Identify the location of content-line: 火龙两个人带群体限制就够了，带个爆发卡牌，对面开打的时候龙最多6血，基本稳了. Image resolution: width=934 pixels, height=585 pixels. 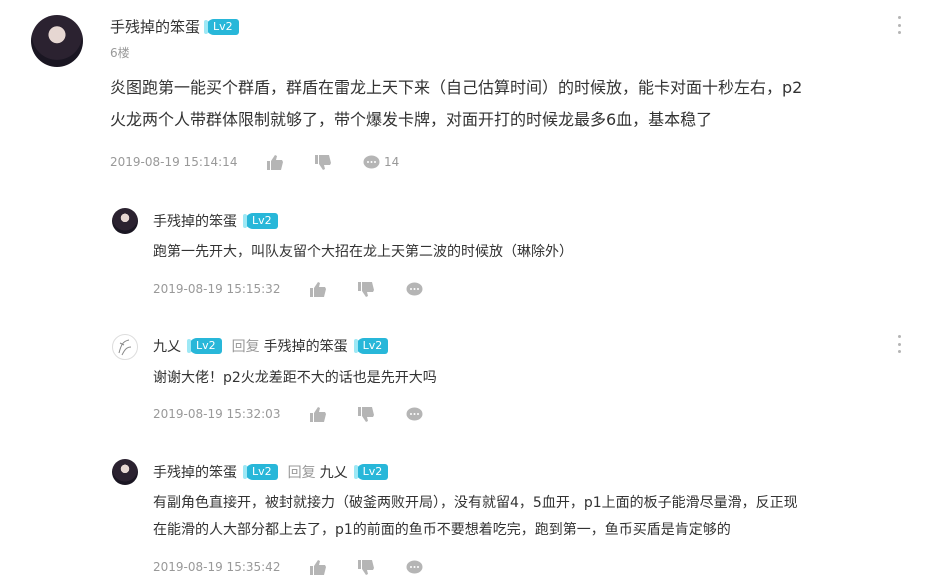
(411, 119).